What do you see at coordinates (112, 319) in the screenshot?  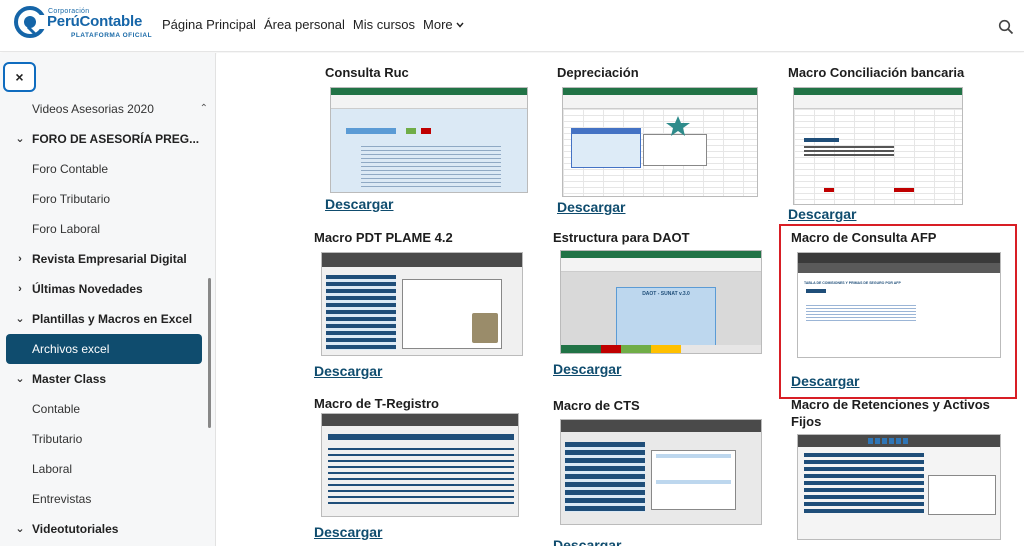 I see `sidebar-item-label: Plantillas y Macros en Excel` at bounding box center [112, 319].